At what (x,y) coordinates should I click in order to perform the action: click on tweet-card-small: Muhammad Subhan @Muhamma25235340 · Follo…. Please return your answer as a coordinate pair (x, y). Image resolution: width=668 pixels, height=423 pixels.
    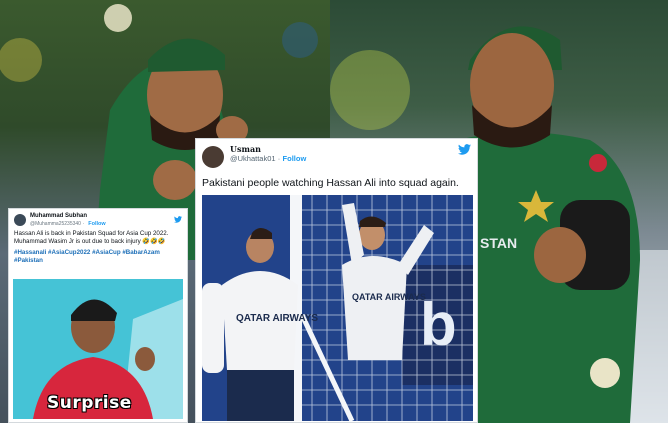
    Looking at the image, I should click on (98, 315).